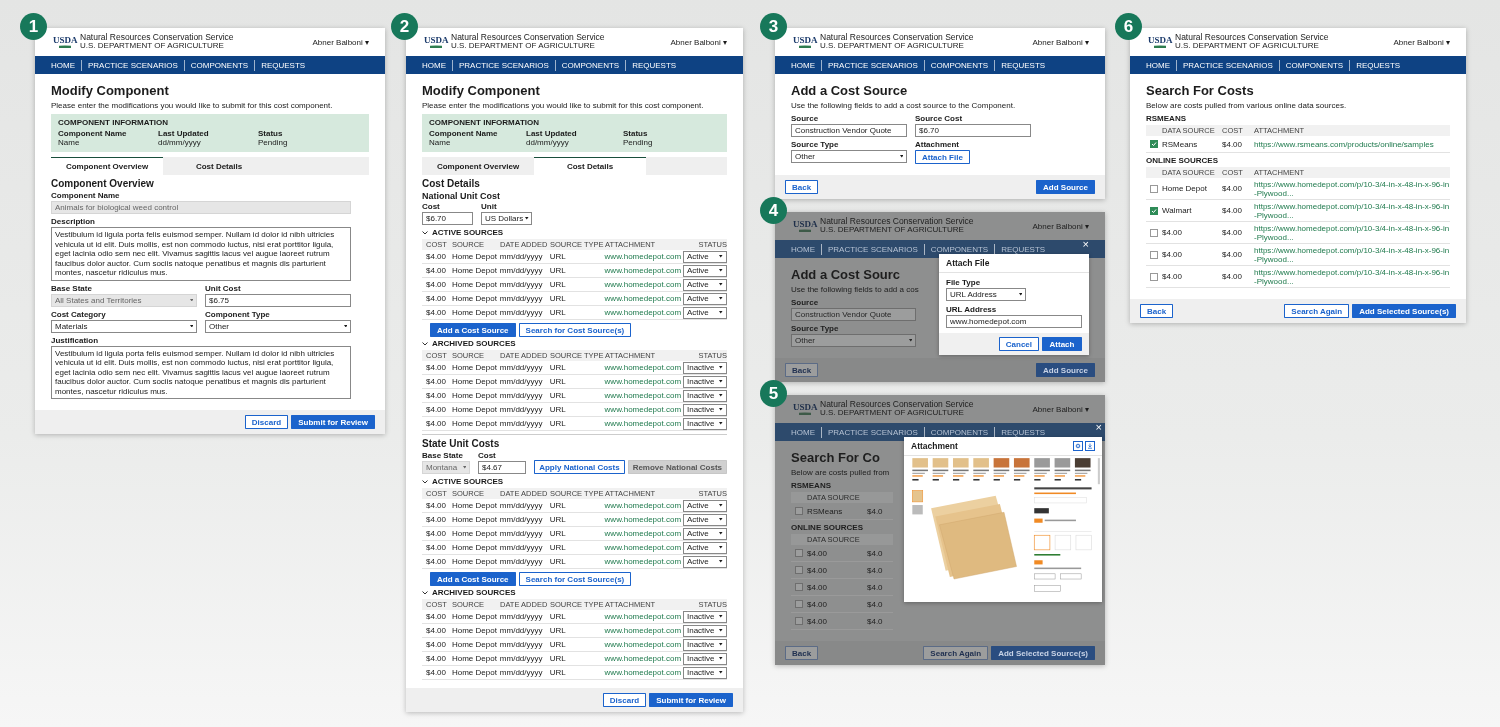 Image resolution: width=1500 pixels, height=727 pixels. I want to click on close-button: ×, so click(1098, 427).